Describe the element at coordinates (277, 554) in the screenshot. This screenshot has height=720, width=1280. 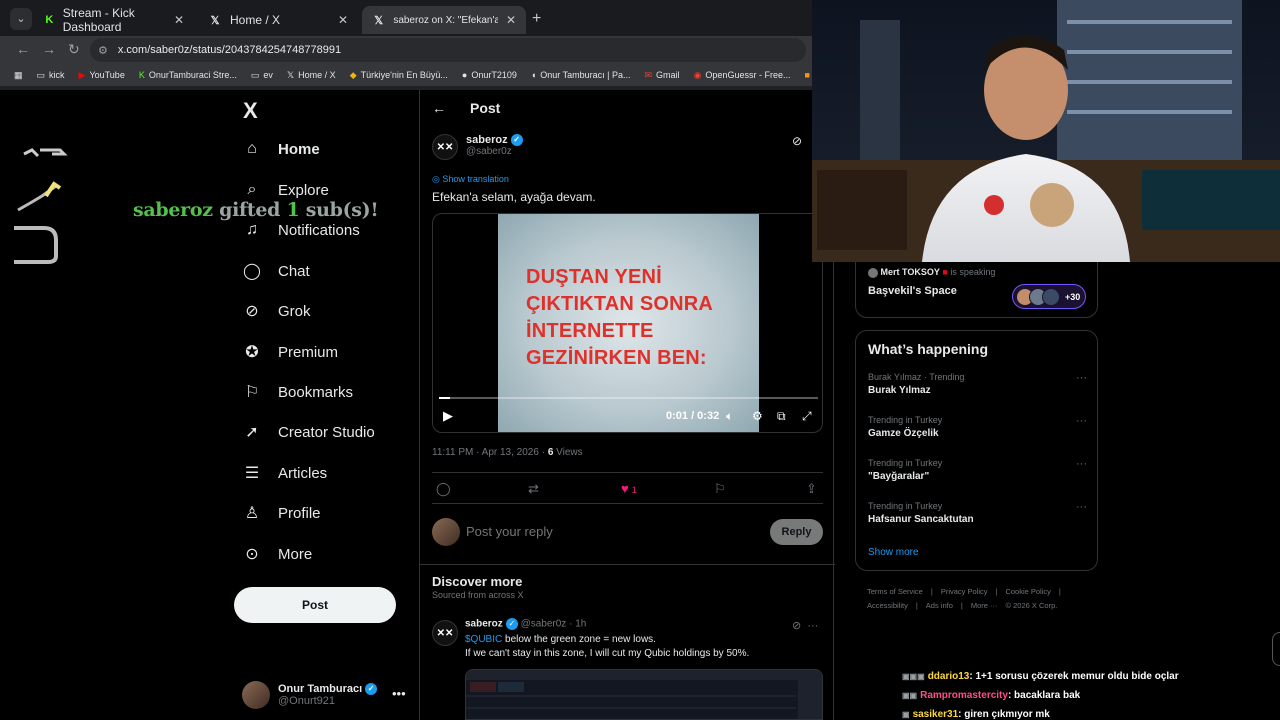
I see `nav-more: ⊙ More` at that location.